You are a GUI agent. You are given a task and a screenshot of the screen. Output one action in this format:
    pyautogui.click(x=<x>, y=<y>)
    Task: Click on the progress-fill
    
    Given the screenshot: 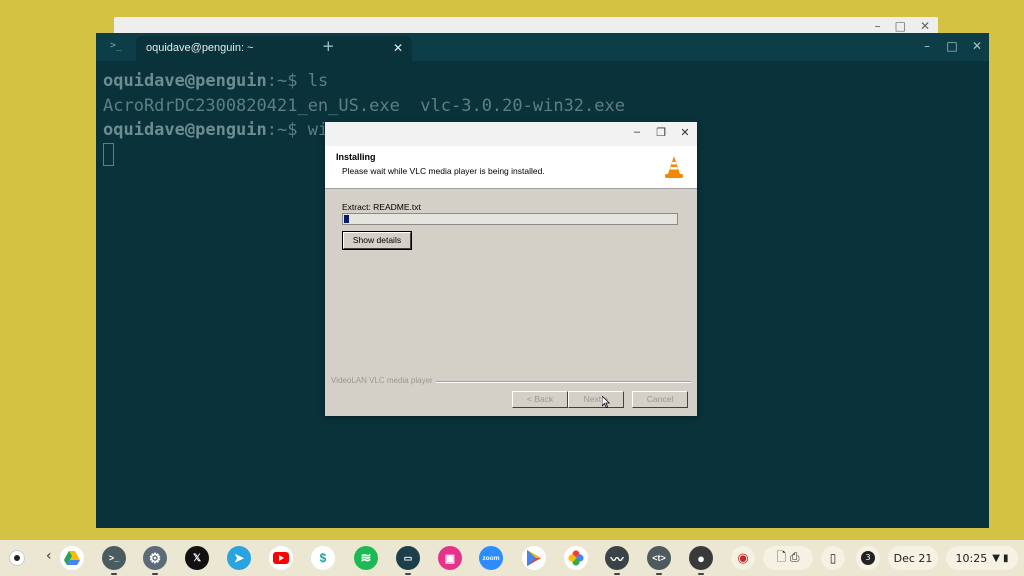 What is the action you would take?
    pyautogui.click(x=346, y=219)
    